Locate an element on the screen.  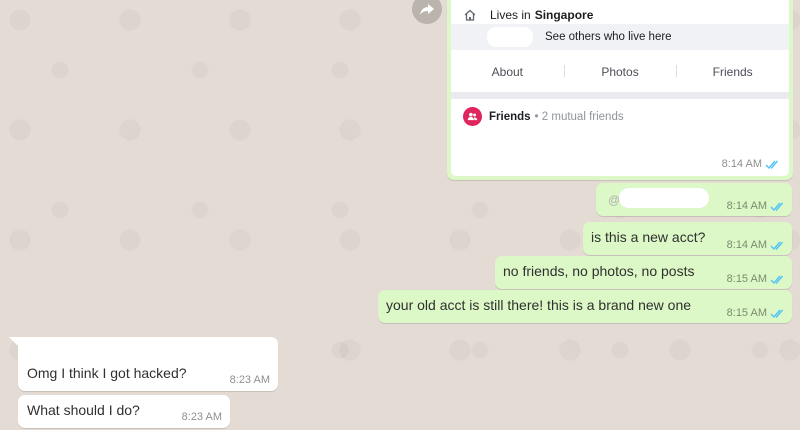
message-text: Omg I think I got hacked? is located at coordinates (107, 373).